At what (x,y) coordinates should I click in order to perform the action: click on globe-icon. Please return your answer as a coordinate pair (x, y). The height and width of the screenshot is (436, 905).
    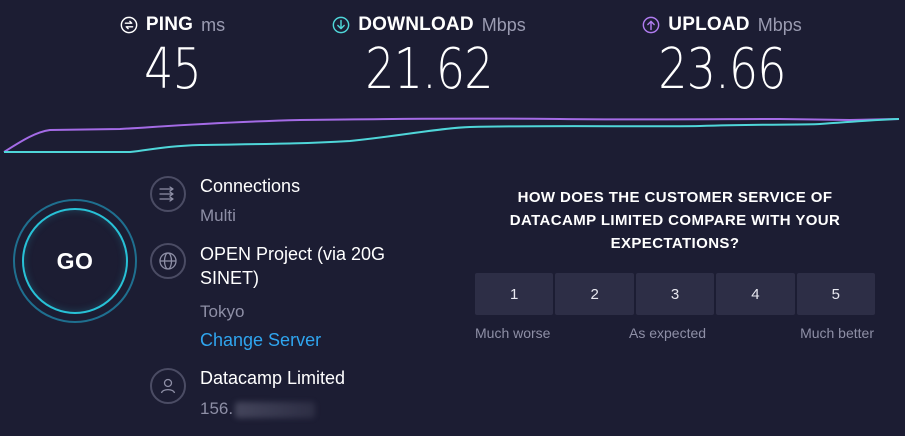
    Looking at the image, I should click on (168, 261).